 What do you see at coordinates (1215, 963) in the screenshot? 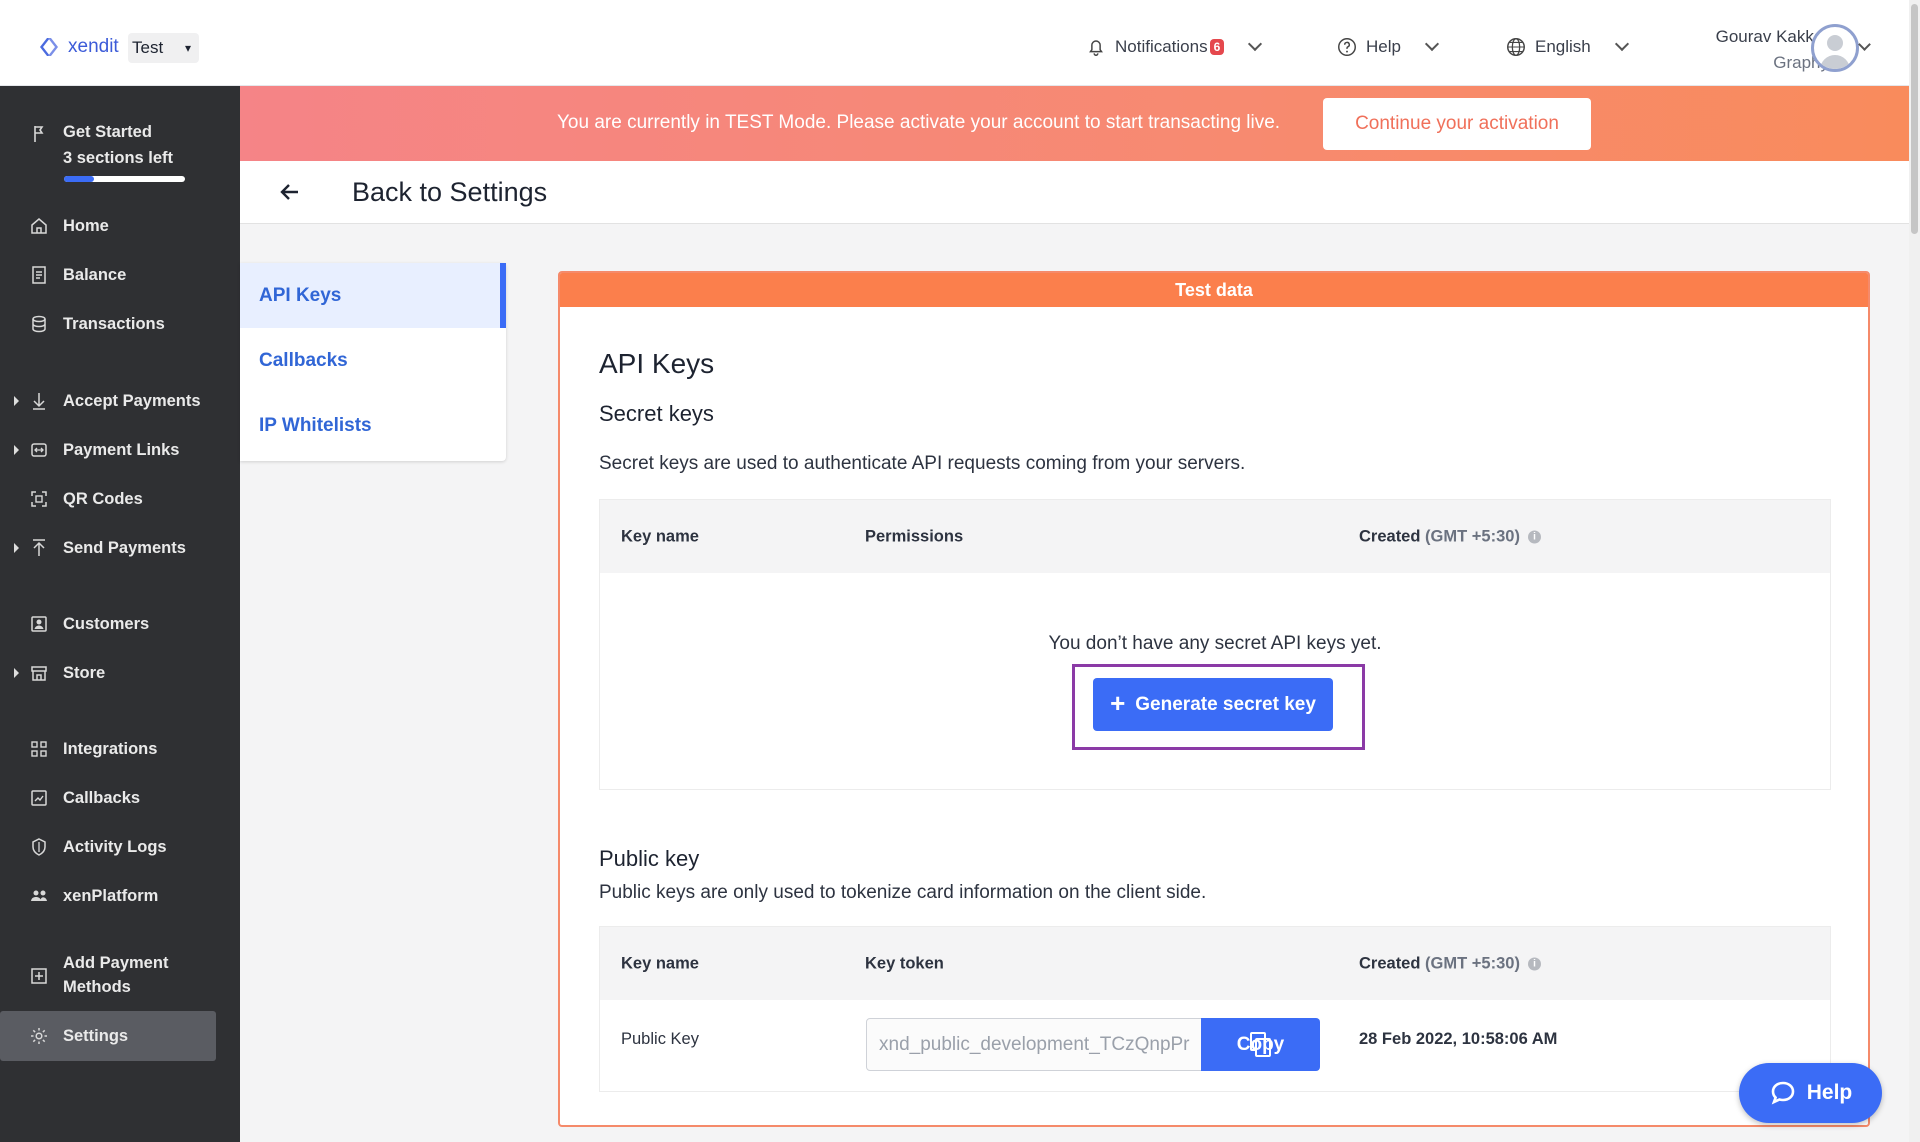
I see `table-header: Key name Key token Created (GMT +5:30) i` at bounding box center [1215, 963].